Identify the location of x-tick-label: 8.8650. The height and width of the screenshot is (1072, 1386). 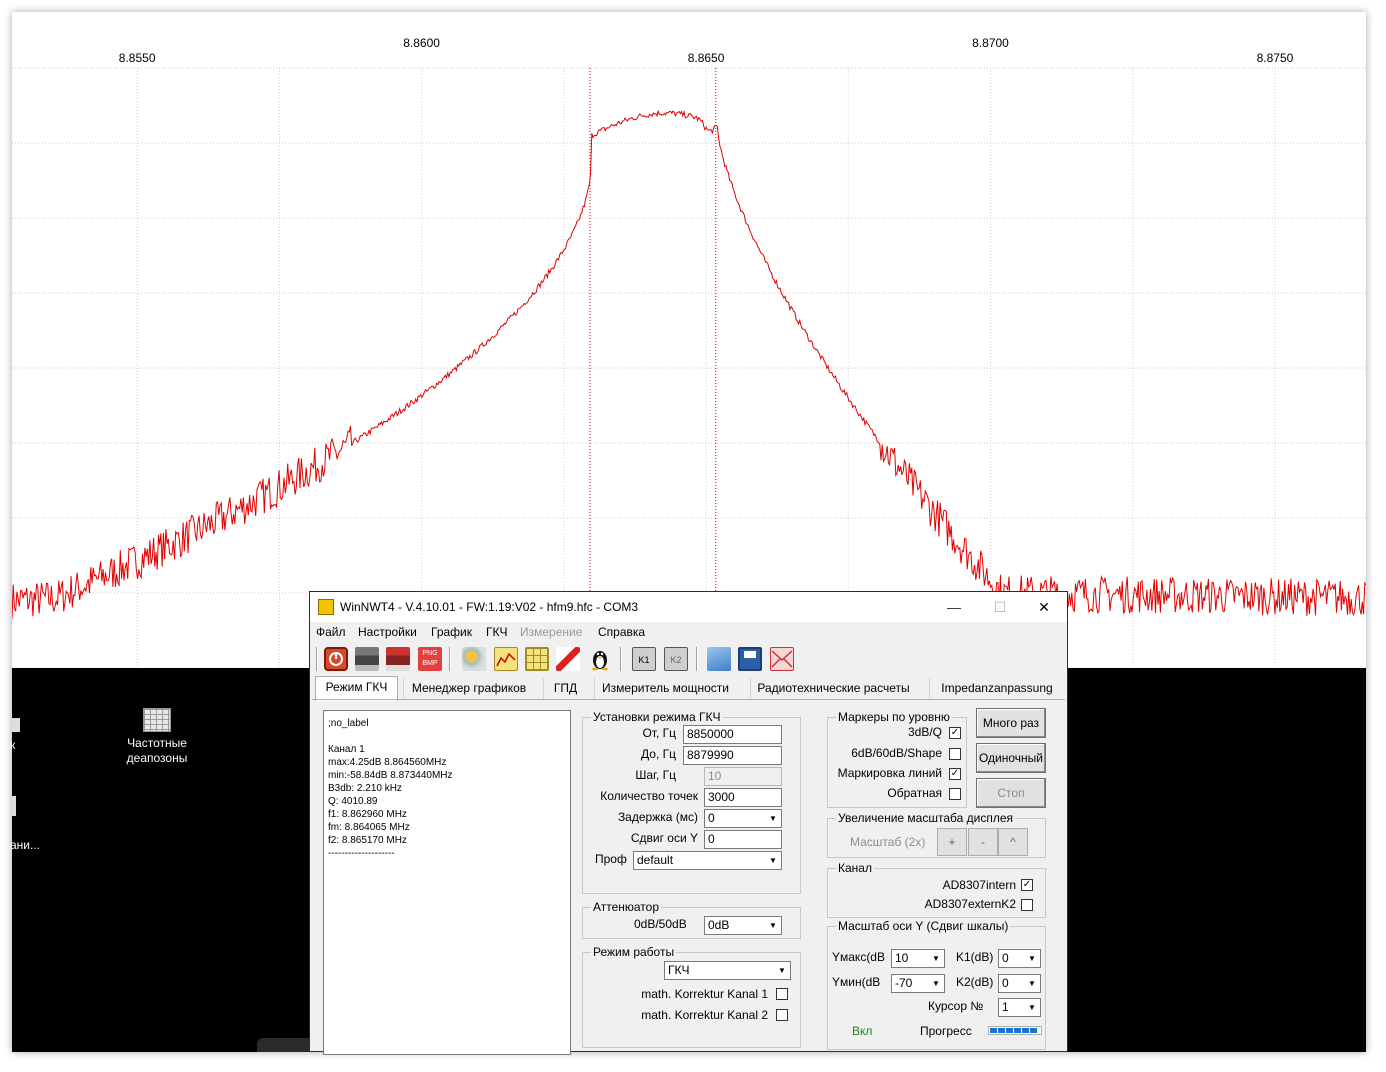
(706, 58).